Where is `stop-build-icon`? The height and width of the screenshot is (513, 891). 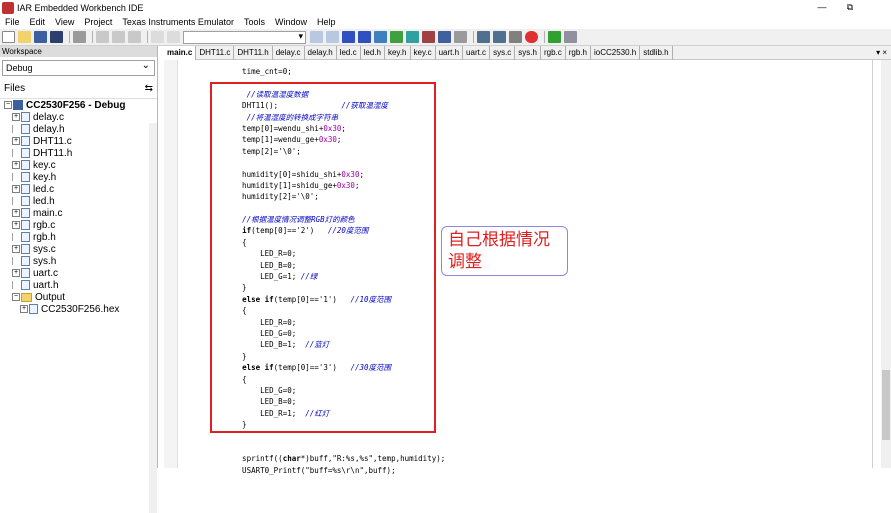
stop-build-icon is located at coordinates (428, 37).